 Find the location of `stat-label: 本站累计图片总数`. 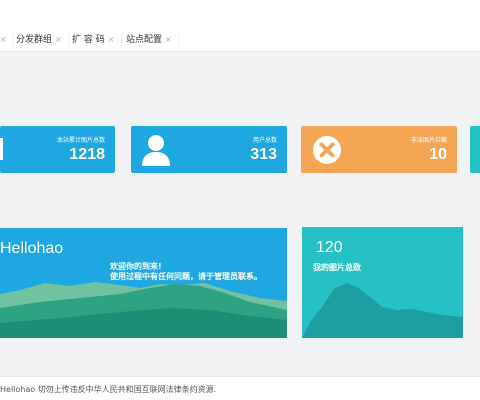

stat-label: 本站累计图片总数 is located at coordinates (80, 140).